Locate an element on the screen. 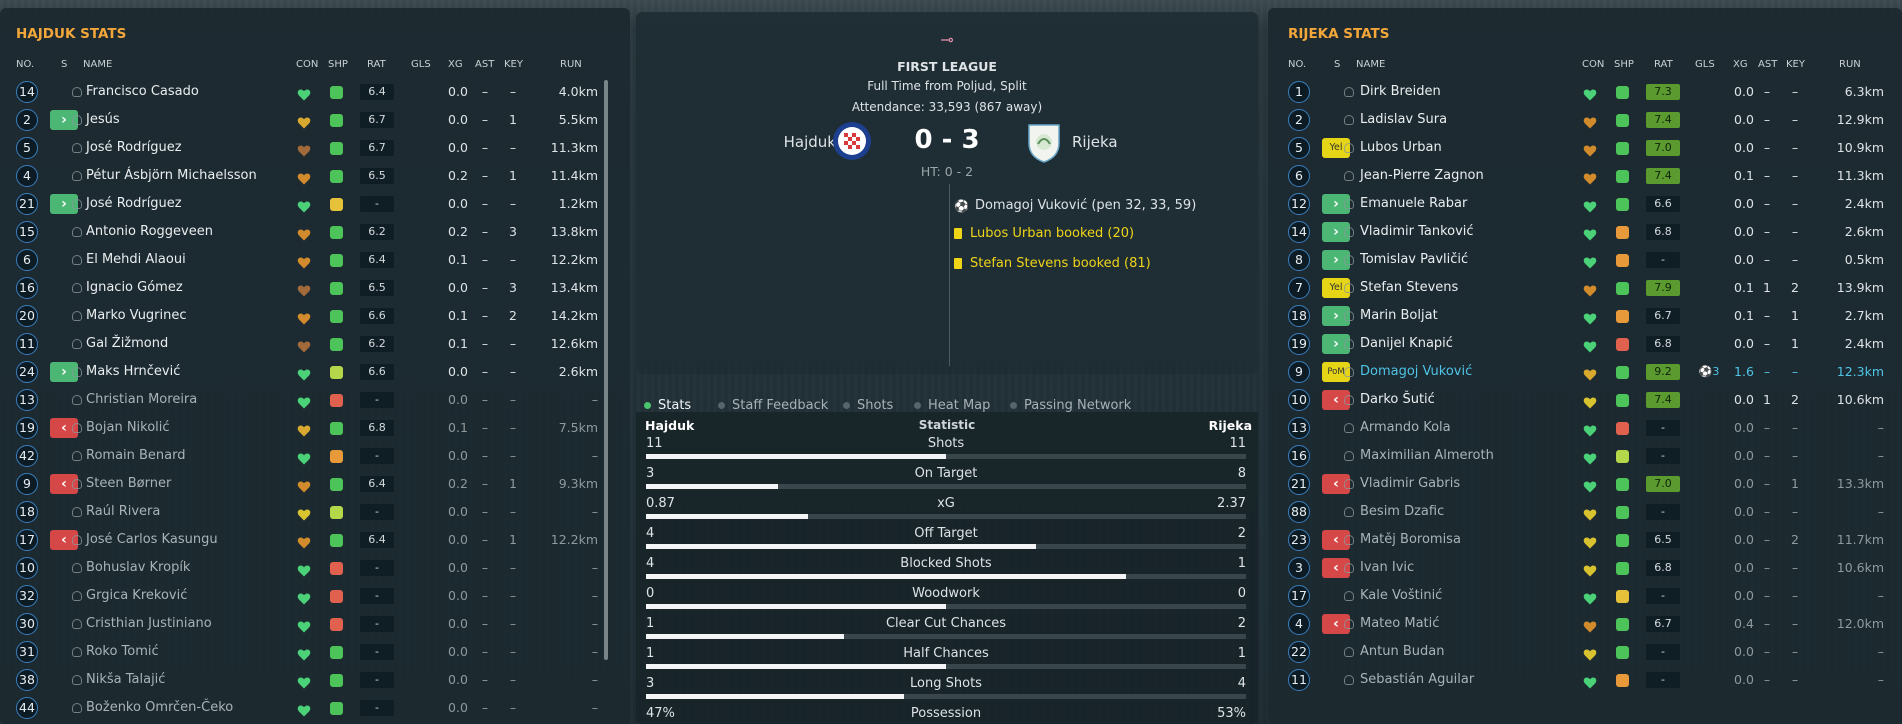 This screenshot has height=724, width=1902. player-name: Nikša Talajić is located at coordinates (125, 680).